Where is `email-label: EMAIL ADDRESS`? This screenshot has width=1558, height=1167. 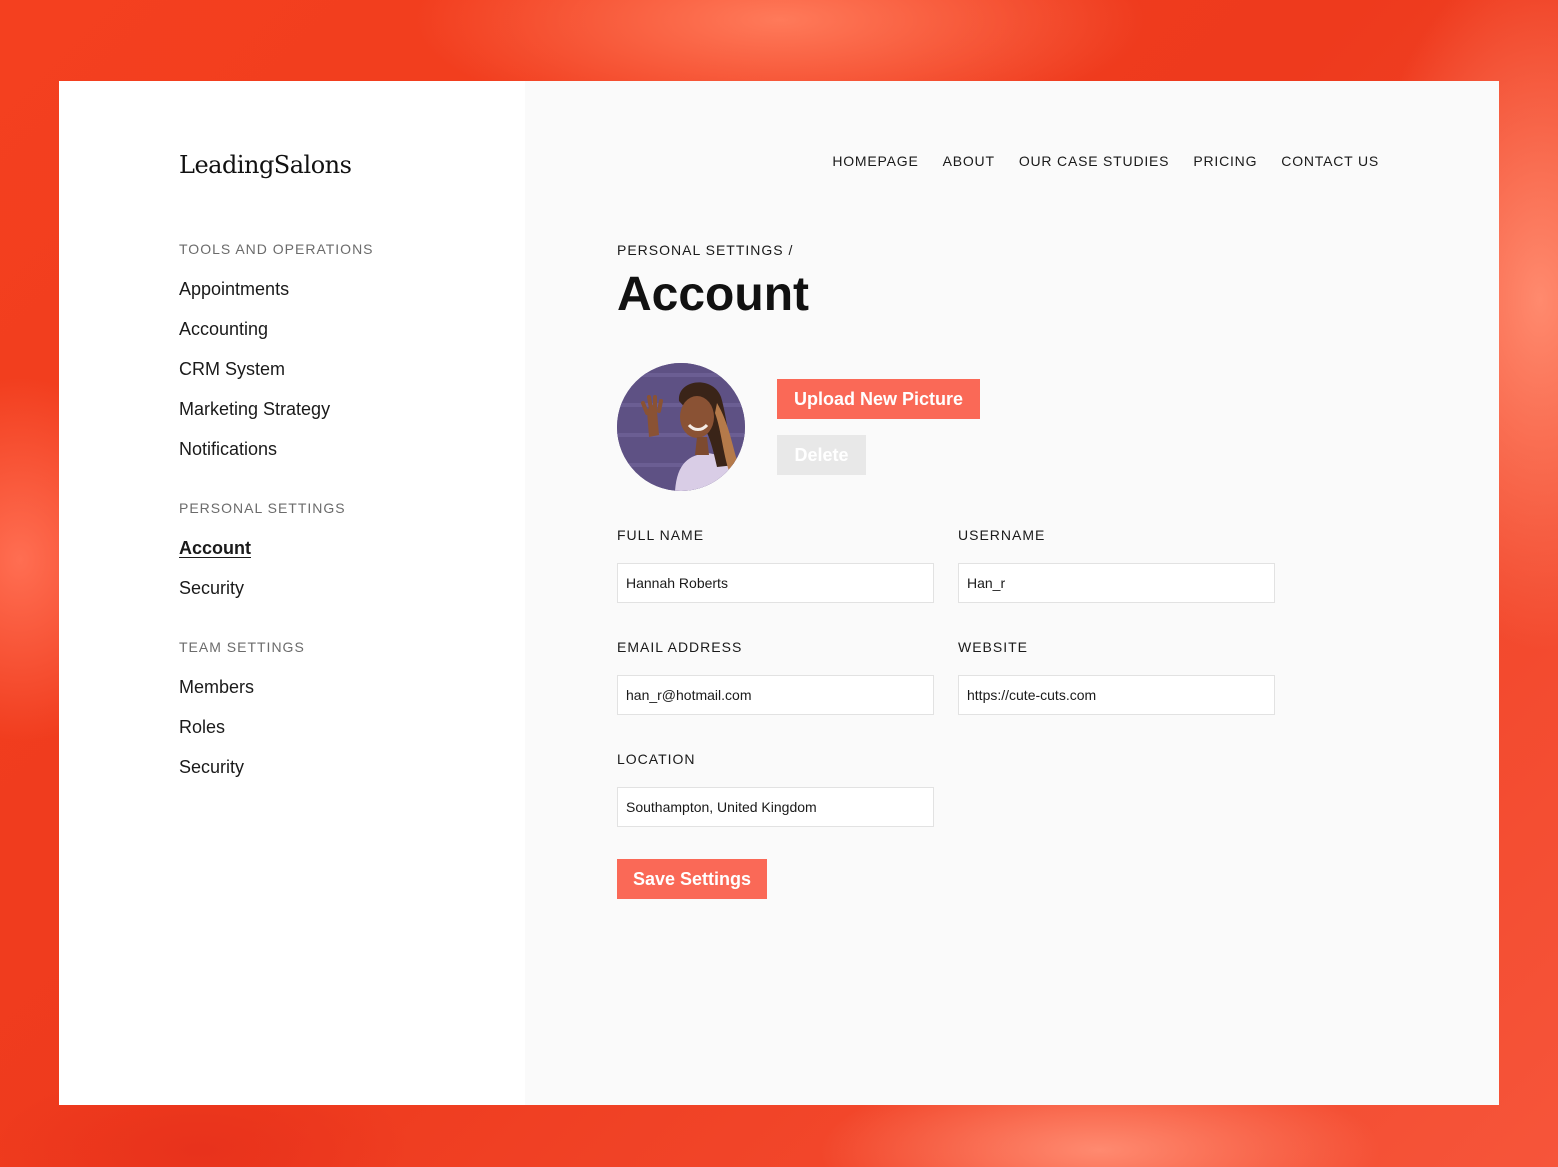
email-label: EMAIL ADDRESS is located at coordinates (680, 647).